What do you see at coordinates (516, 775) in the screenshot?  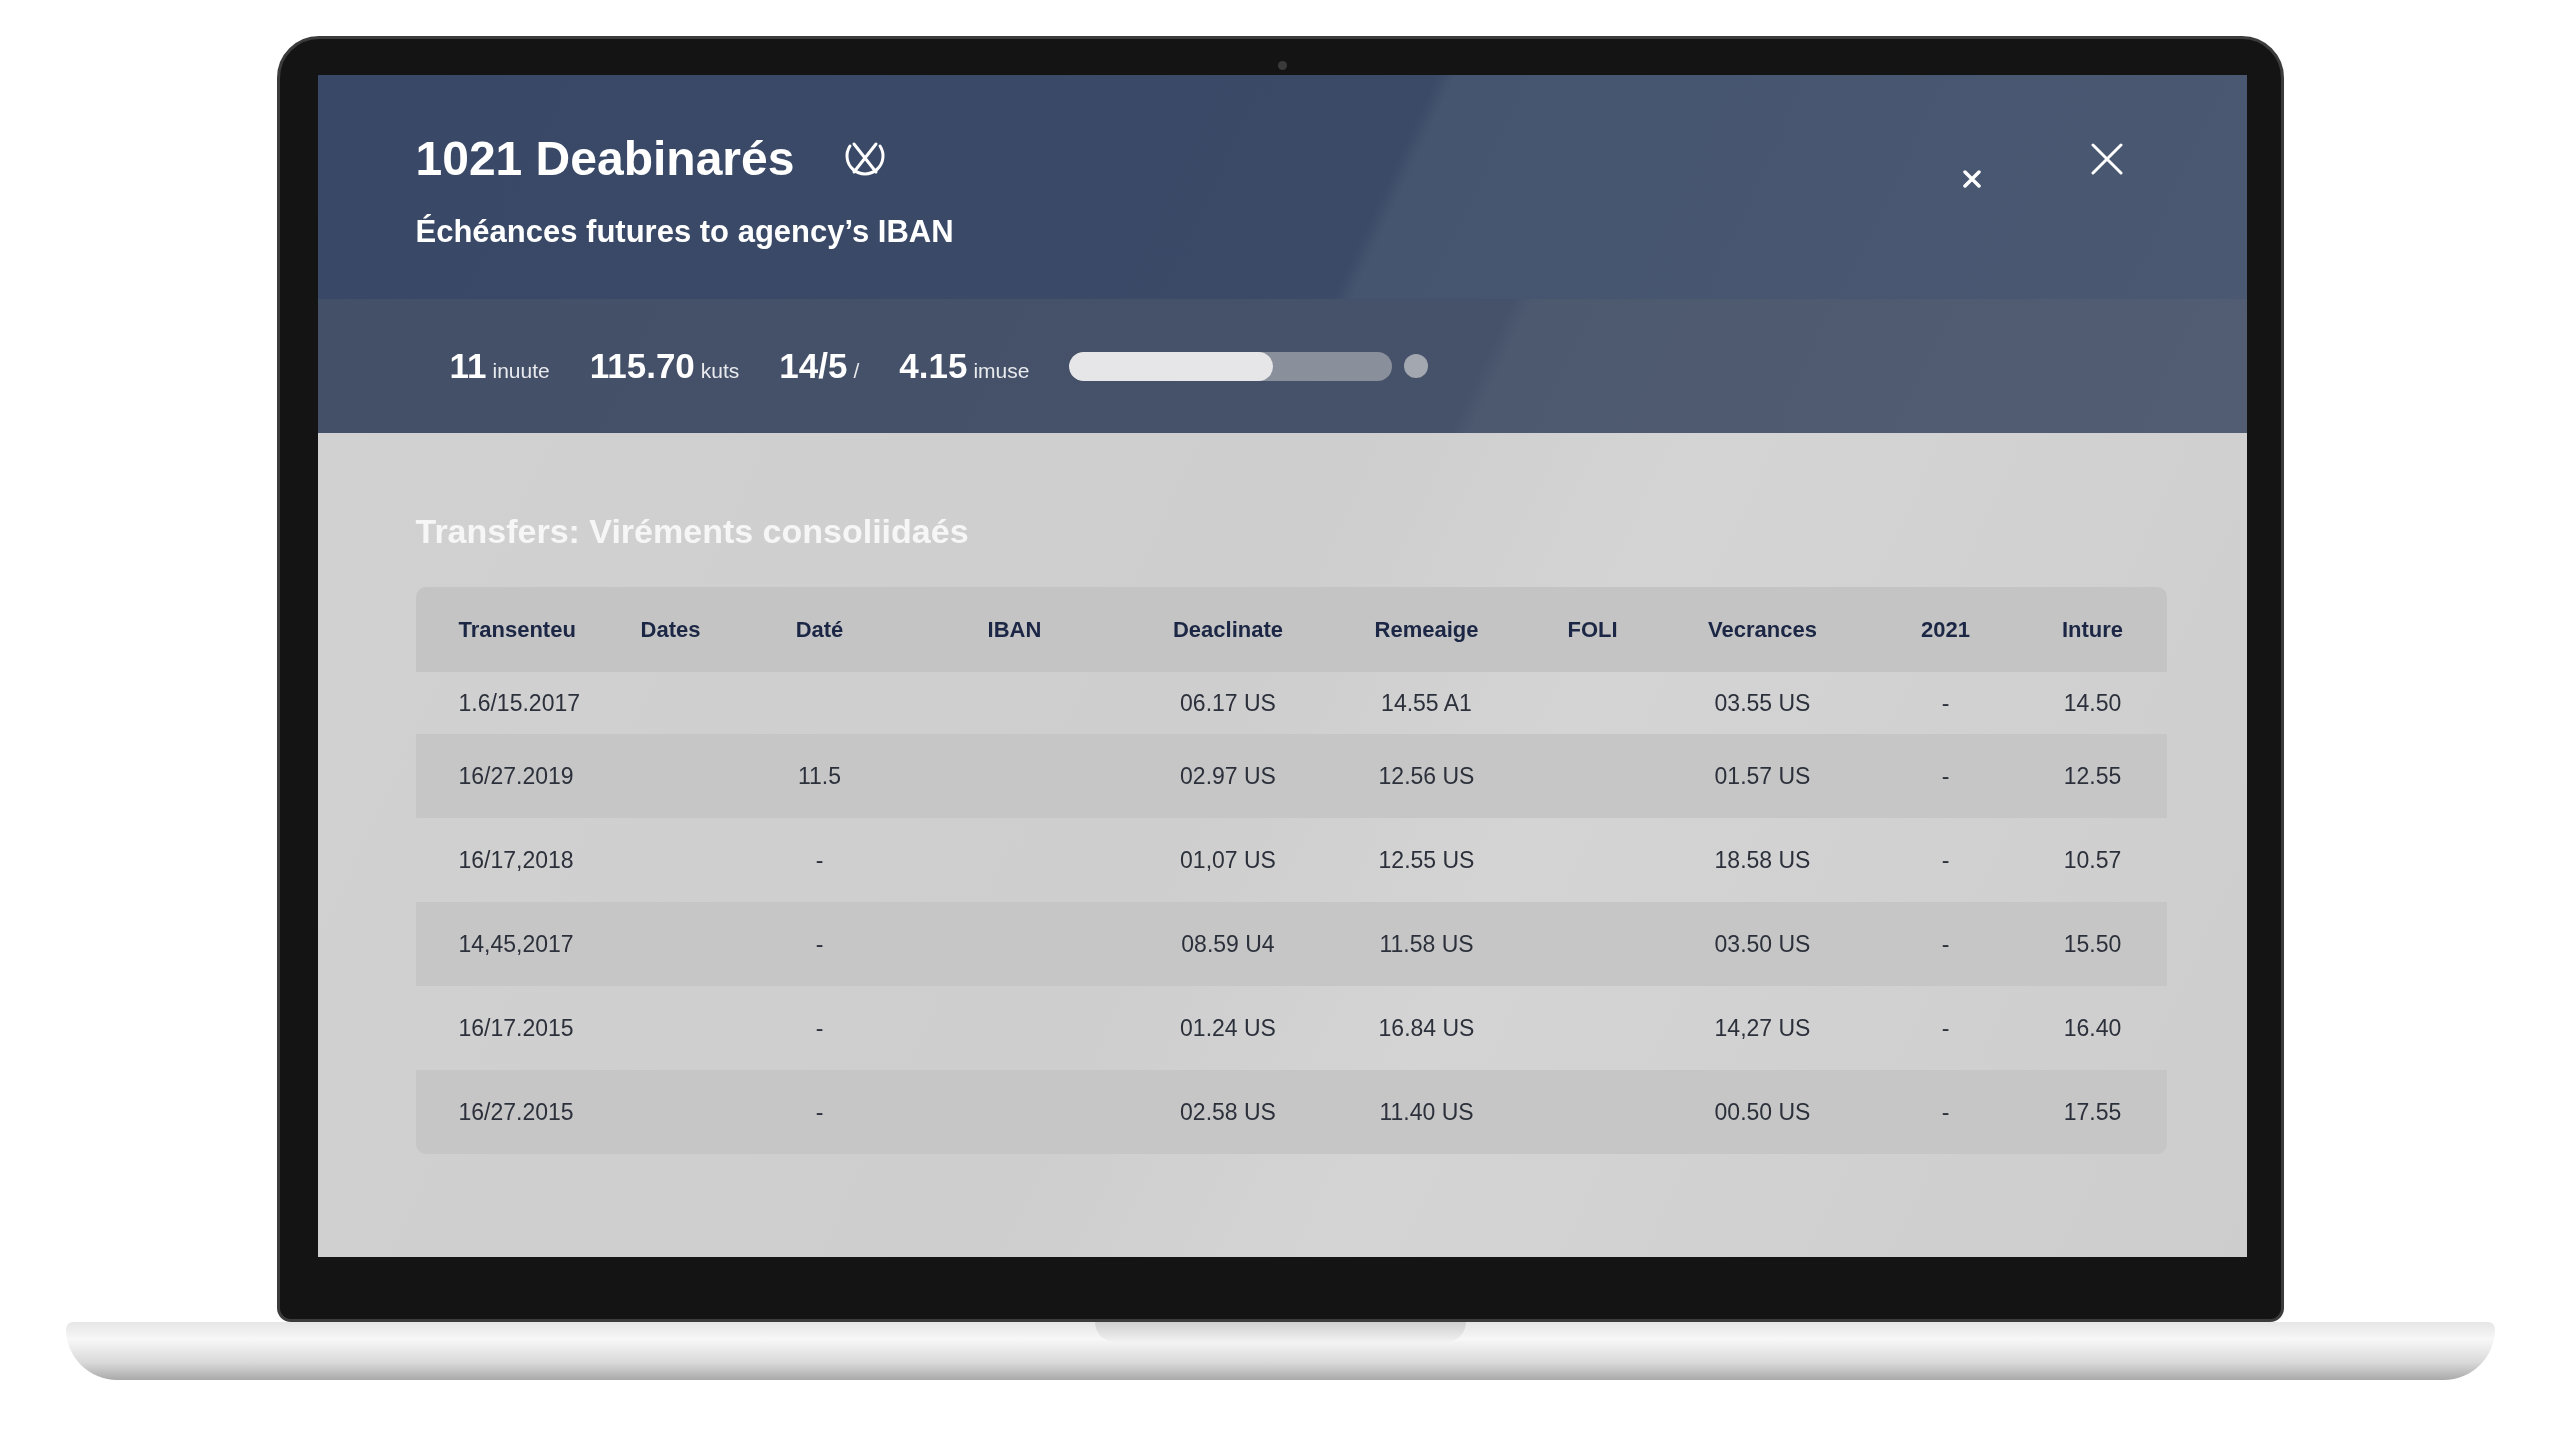 I see `table-cell: 16/27.2019` at bounding box center [516, 775].